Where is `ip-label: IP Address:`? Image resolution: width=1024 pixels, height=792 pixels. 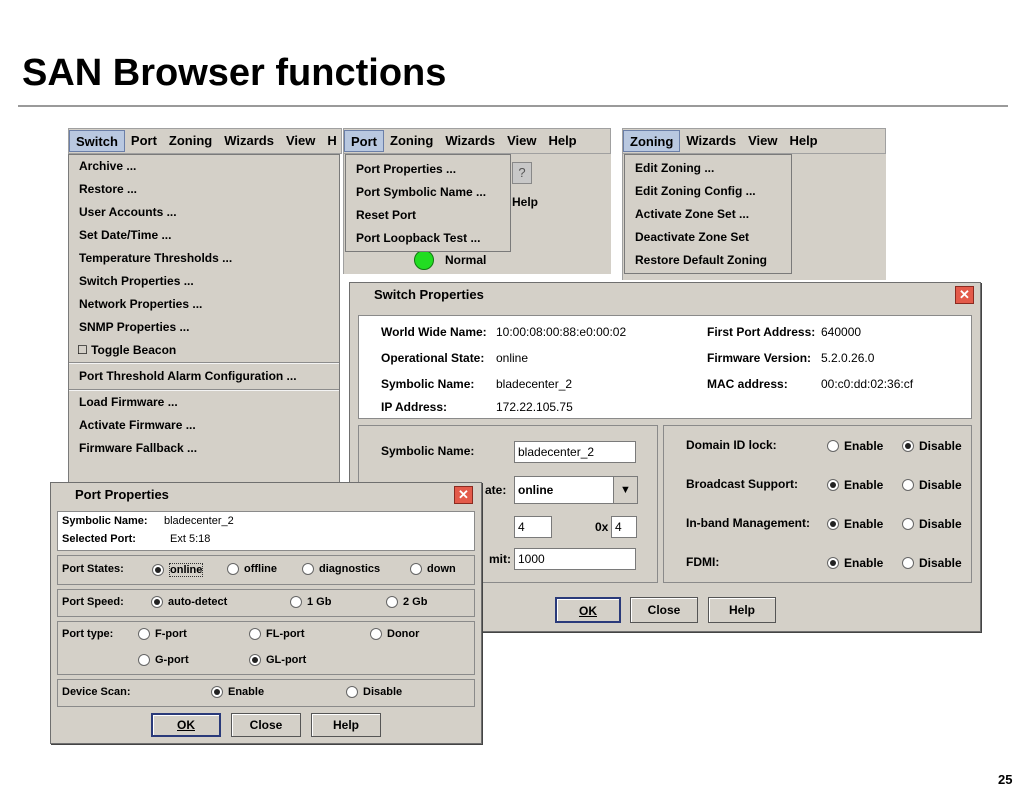
ip-label: IP Address: is located at coordinates (414, 407).